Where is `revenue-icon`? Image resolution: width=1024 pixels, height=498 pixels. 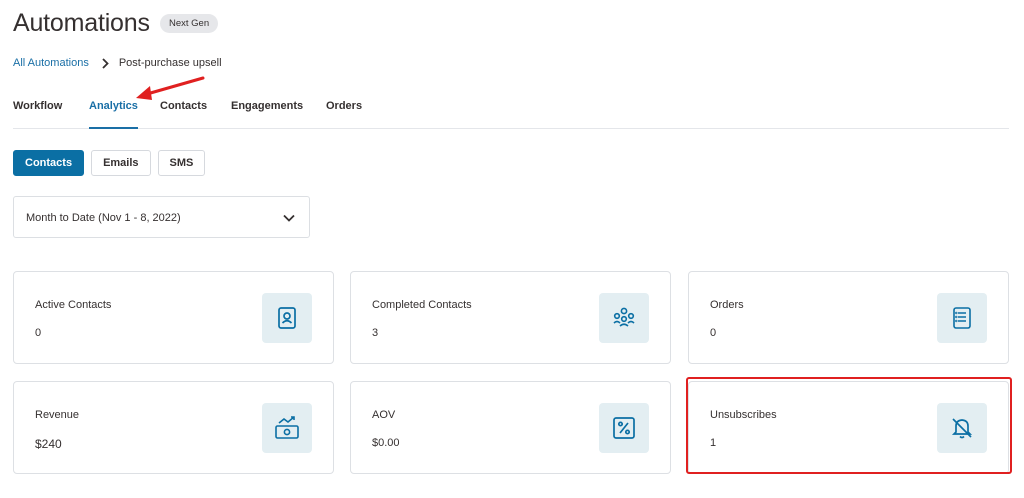 revenue-icon is located at coordinates (287, 428).